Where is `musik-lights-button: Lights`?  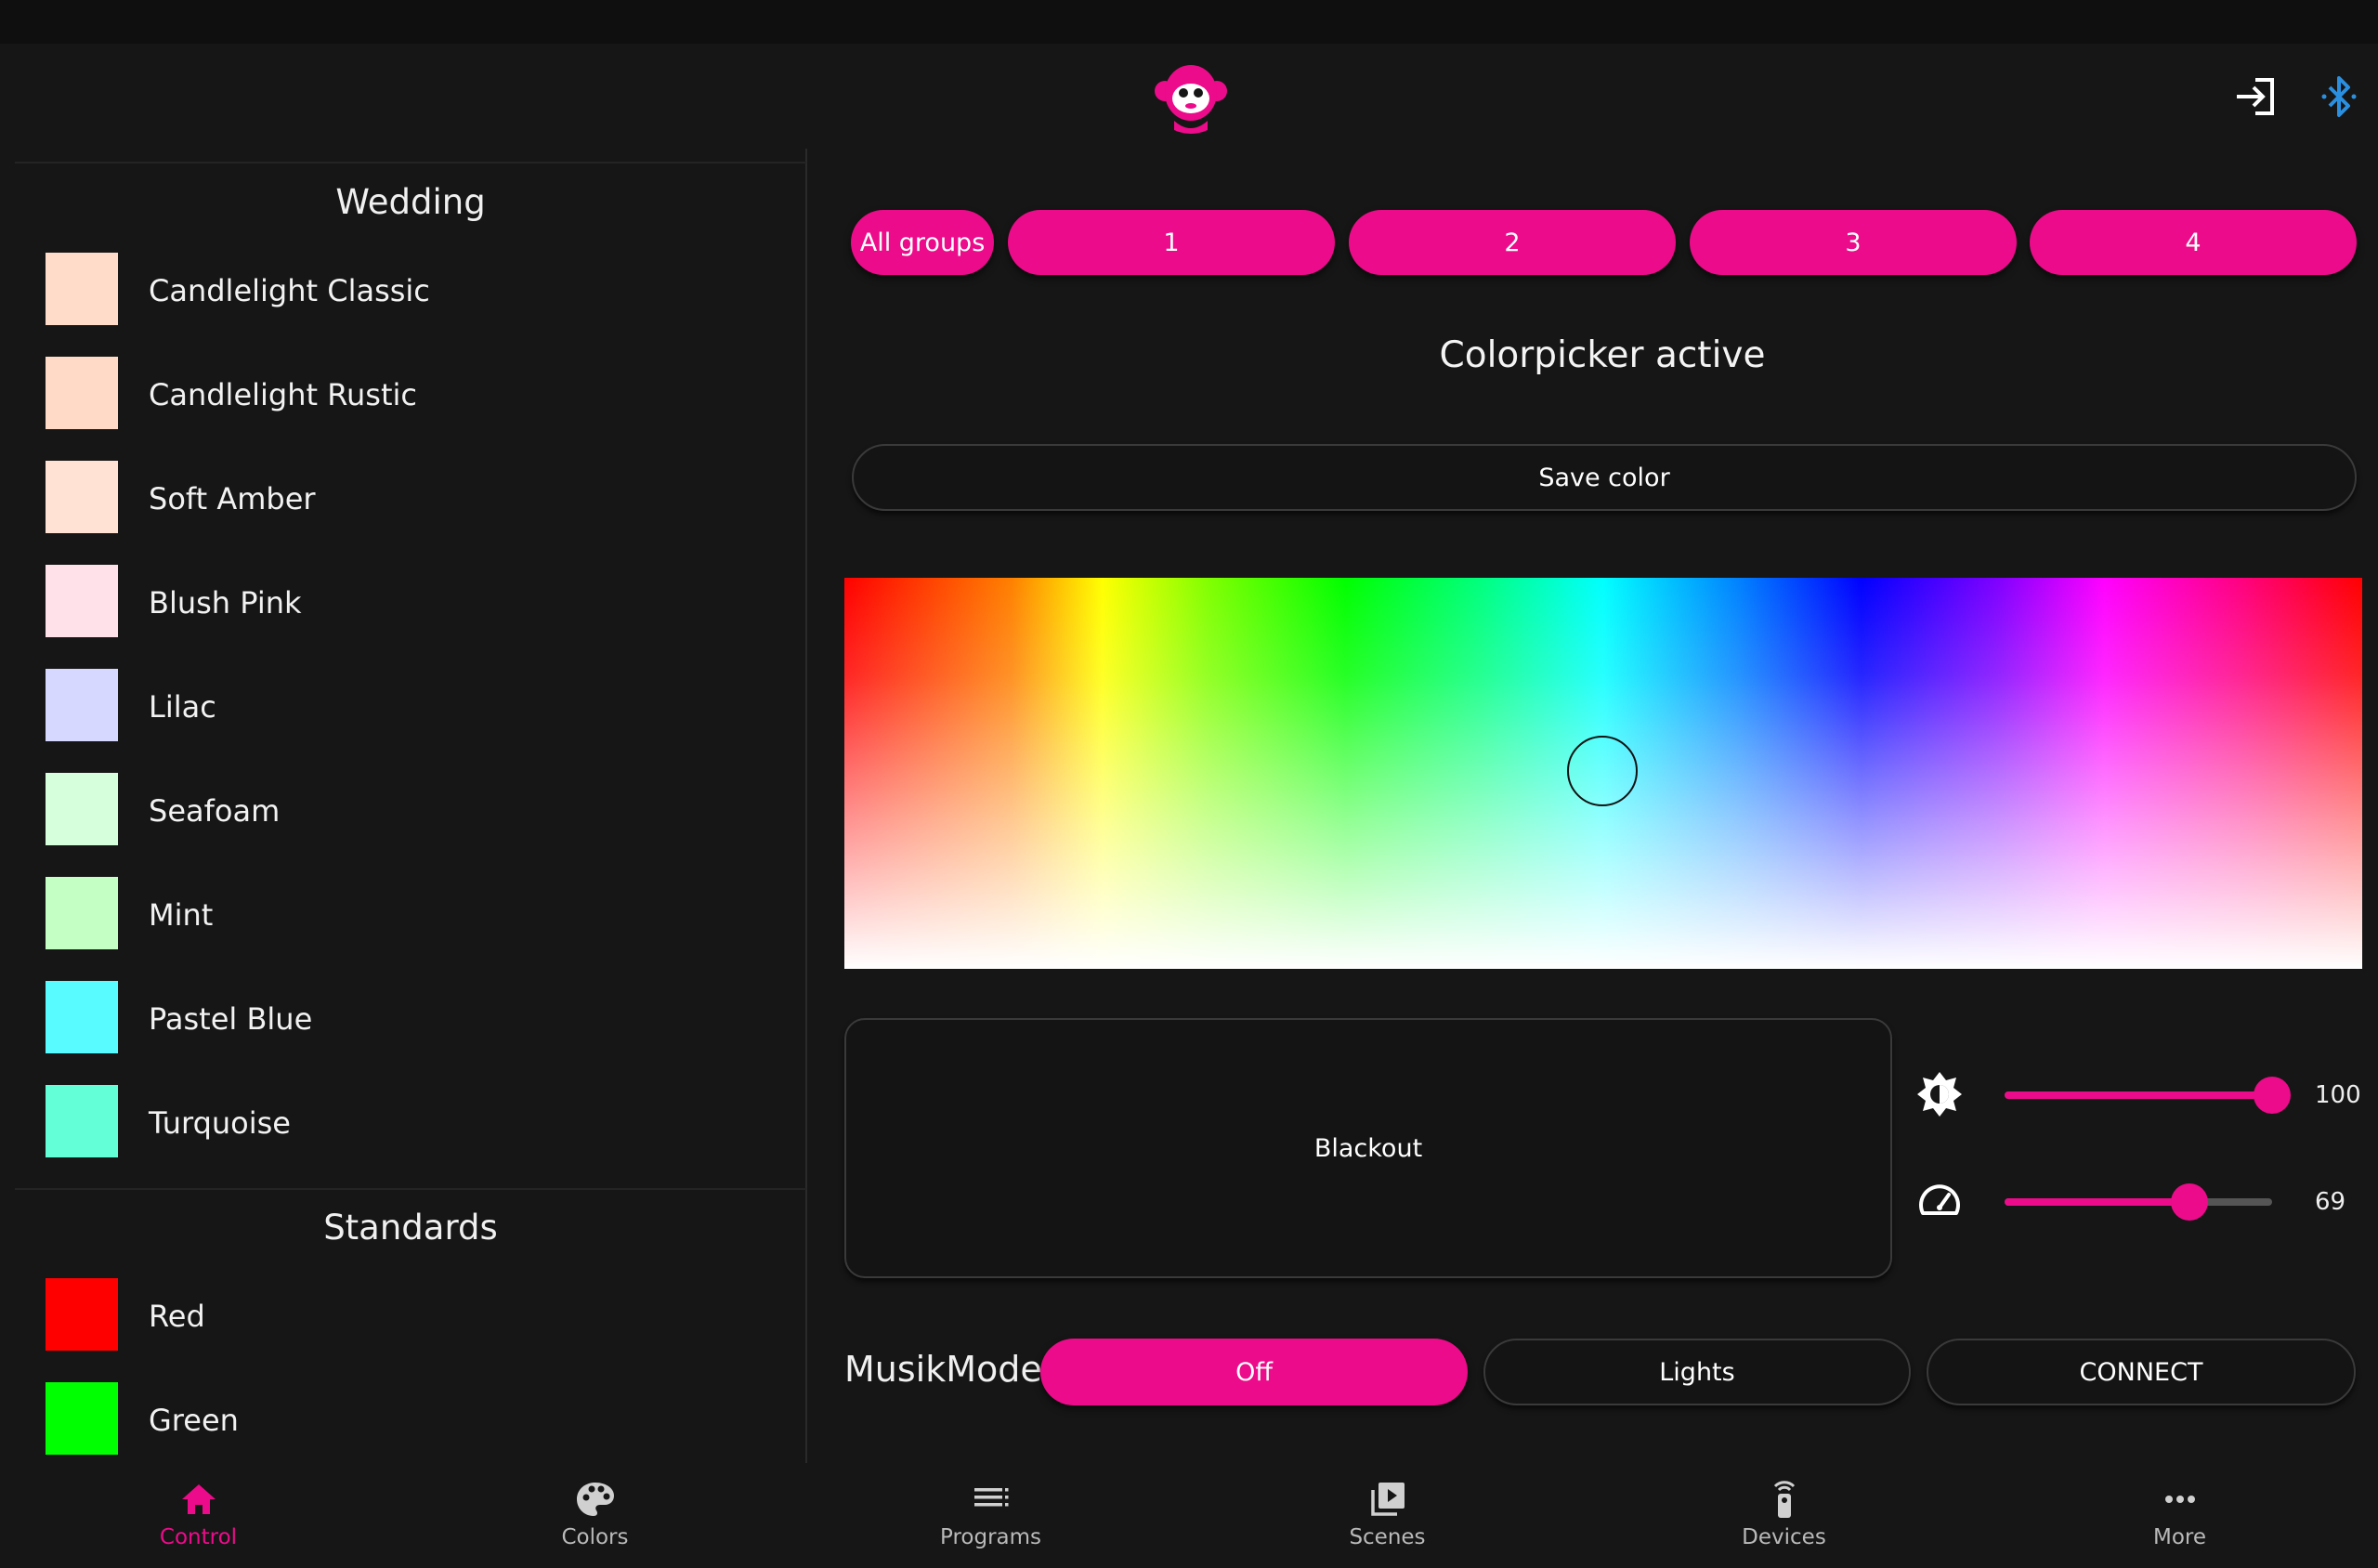 musik-lights-button: Lights is located at coordinates (1697, 1372).